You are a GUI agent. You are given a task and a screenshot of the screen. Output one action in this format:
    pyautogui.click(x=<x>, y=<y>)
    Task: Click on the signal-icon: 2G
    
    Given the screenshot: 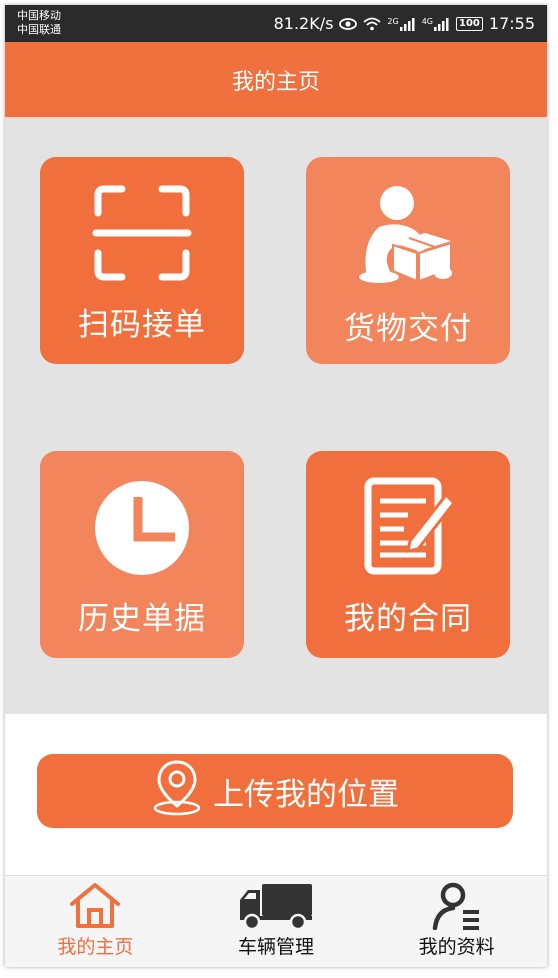 What is the action you would take?
    pyautogui.click(x=401, y=24)
    